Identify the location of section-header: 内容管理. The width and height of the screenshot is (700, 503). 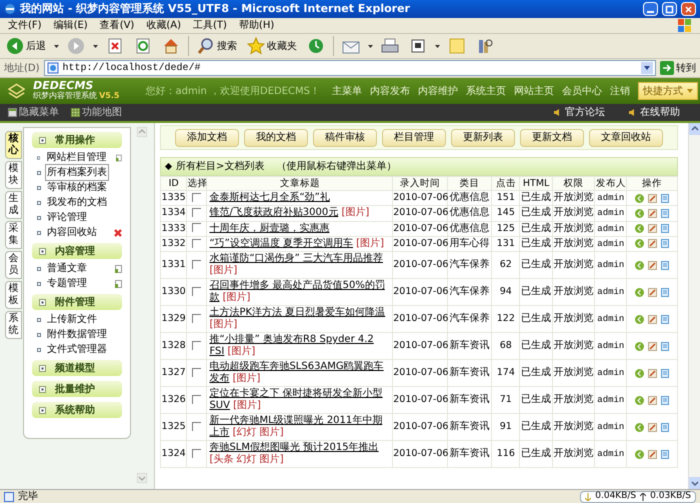
(77, 251).